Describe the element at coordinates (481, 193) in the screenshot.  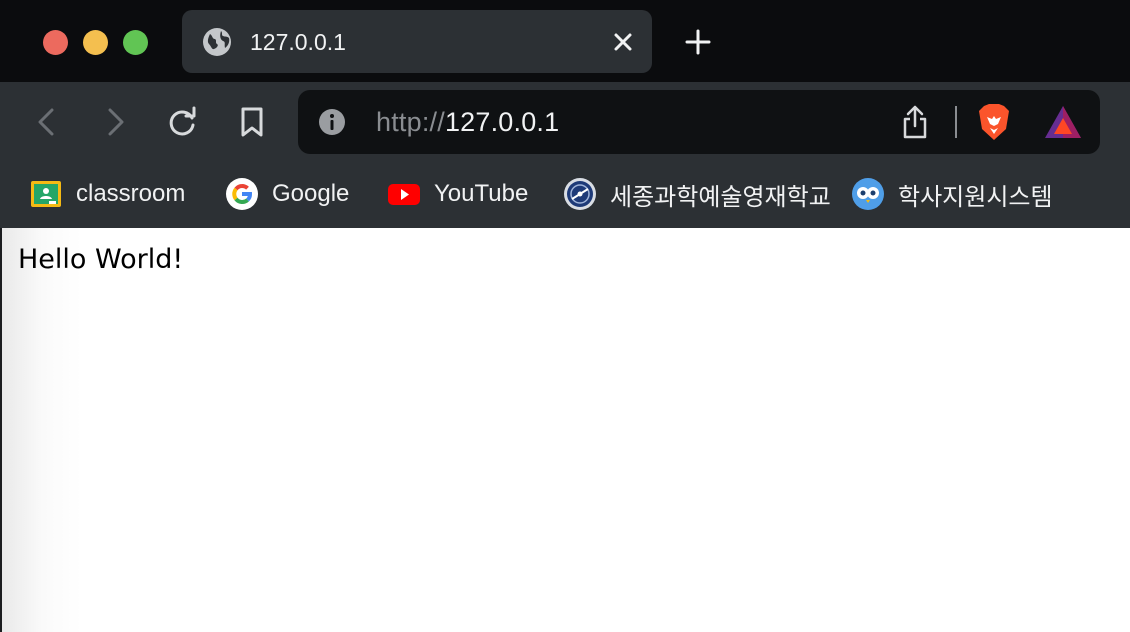
I see `bookmark-label: YouTube` at that location.